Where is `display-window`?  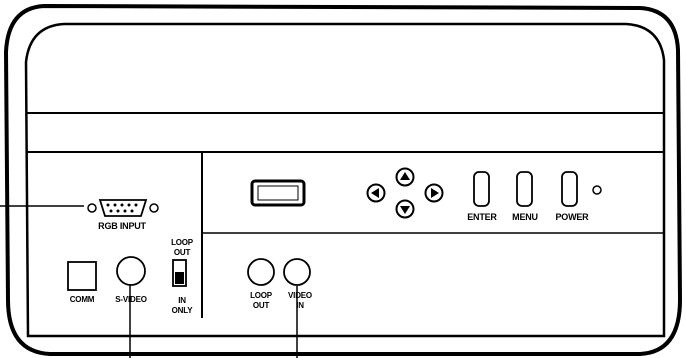 display-window is located at coordinates (278, 193).